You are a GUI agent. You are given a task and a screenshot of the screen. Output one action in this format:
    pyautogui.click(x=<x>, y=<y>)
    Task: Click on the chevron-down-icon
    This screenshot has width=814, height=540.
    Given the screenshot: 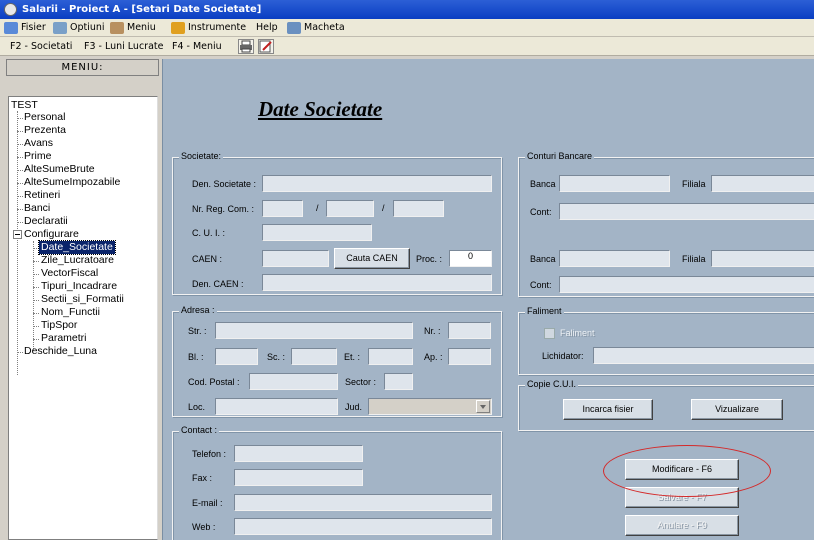 What is the action you would take?
    pyautogui.click(x=483, y=406)
    